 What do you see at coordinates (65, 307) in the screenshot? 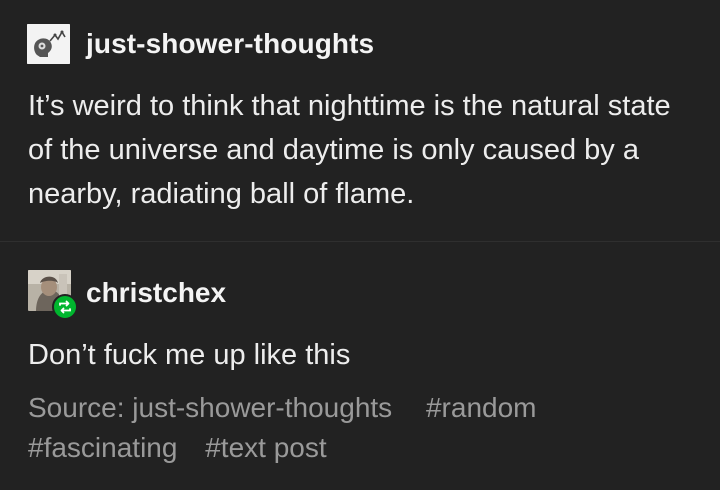
I see `reblog-icon` at bounding box center [65, 307].